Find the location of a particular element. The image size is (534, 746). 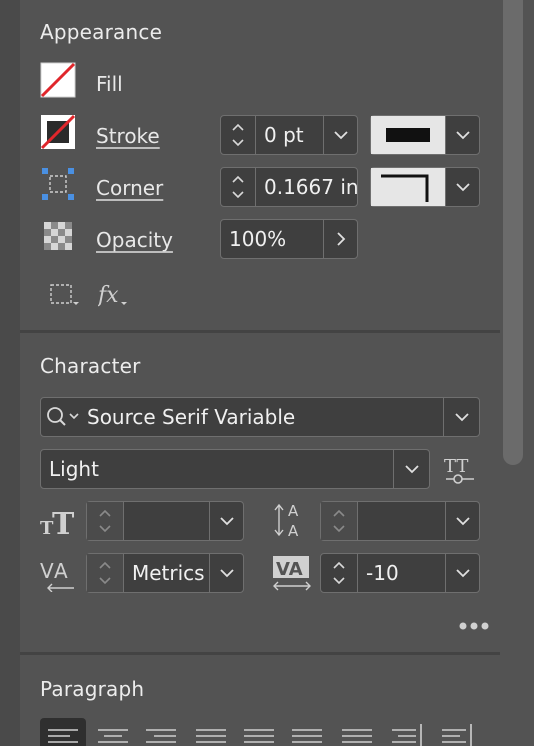

corner-style-dropdown is located at coordinates (425, 187).